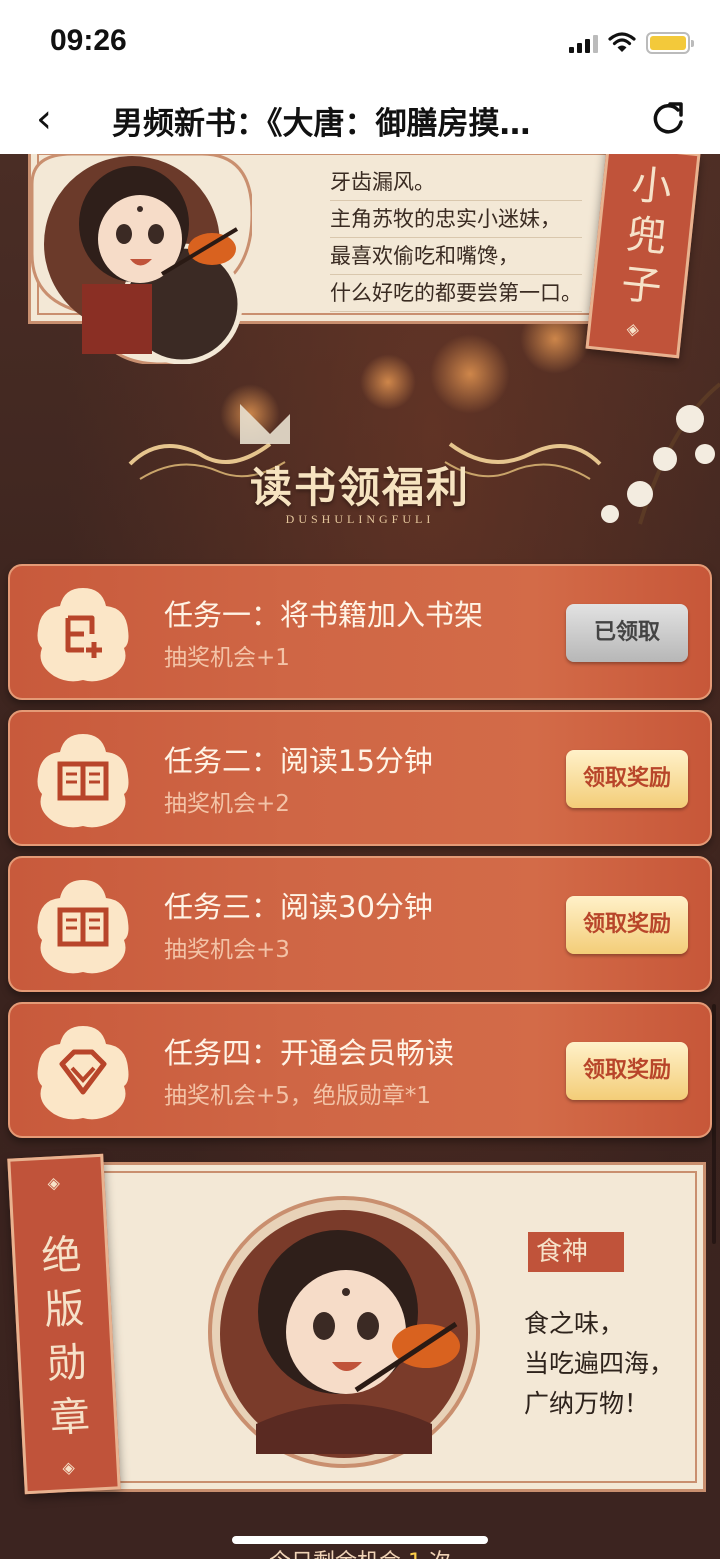 The height and width of the screenshot is (1559, 720). I want to click on diamond-icon, so click(83, 1073).